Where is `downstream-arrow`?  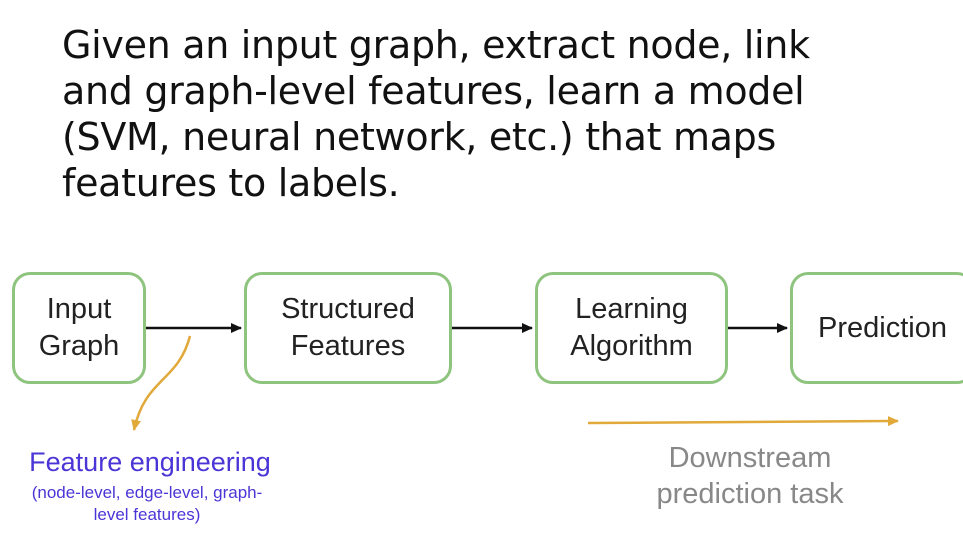
downstream-arrow is located at coordinates (743, 421).